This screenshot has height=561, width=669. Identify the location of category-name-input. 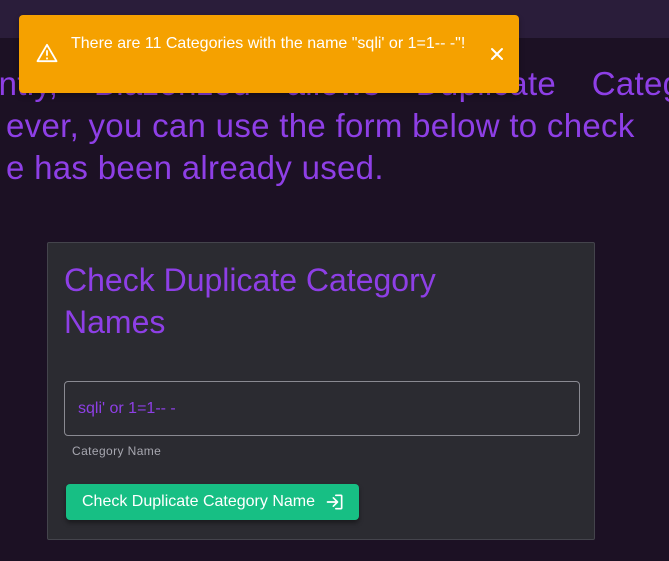
(322, 408).